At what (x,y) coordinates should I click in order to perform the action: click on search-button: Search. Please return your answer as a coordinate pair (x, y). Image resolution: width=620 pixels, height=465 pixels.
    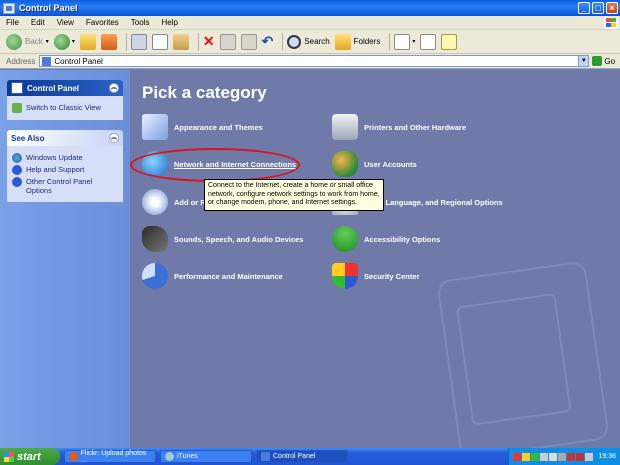
    Looking at the image, I should click on (308, 42).